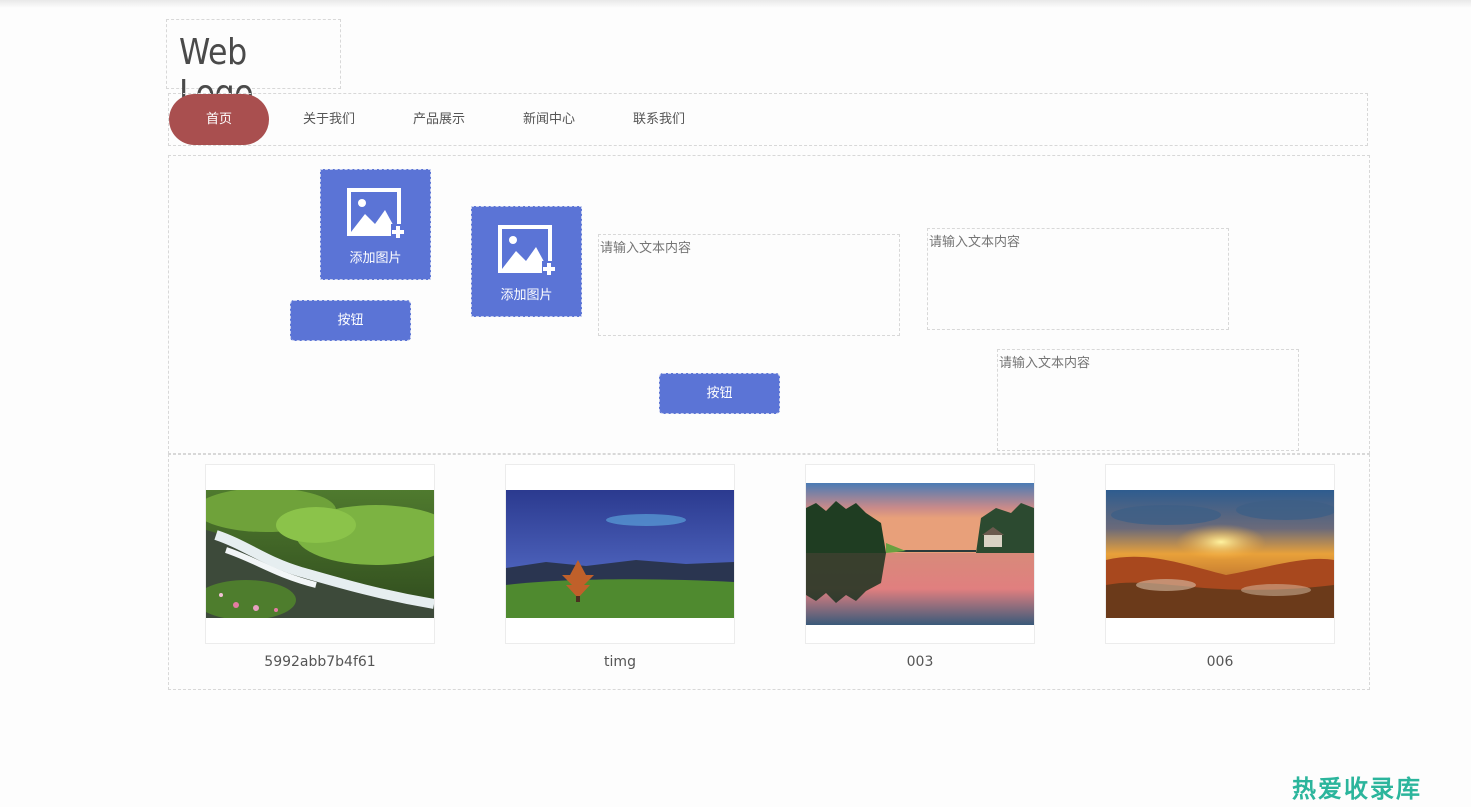 The width and height of the screenshot is (1471, 807). What do you see at coordinates (735, 4) in the screenshot?
I see `top-shadow` at bounding box center [735, 4].